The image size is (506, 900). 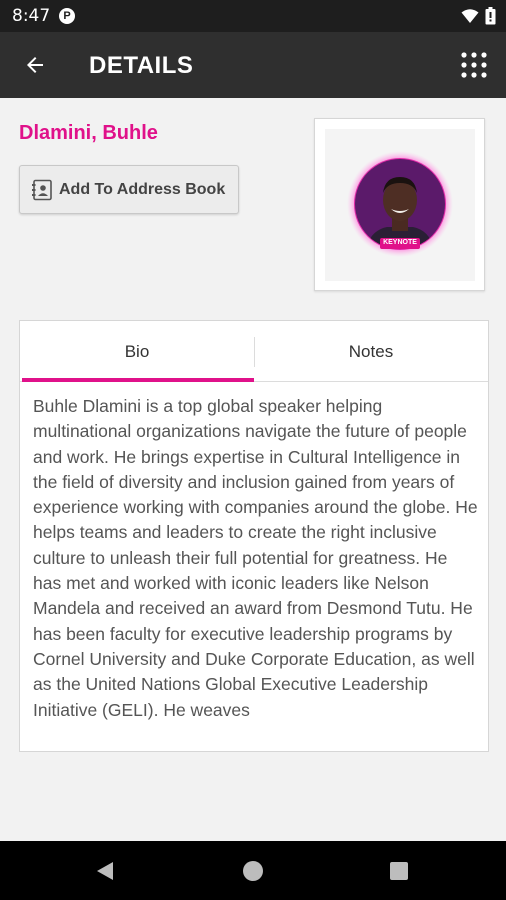 What do you see at coordinates (470, 18) in the screenshot?
I see `wifi-icon` at bounding box center [470, 18].